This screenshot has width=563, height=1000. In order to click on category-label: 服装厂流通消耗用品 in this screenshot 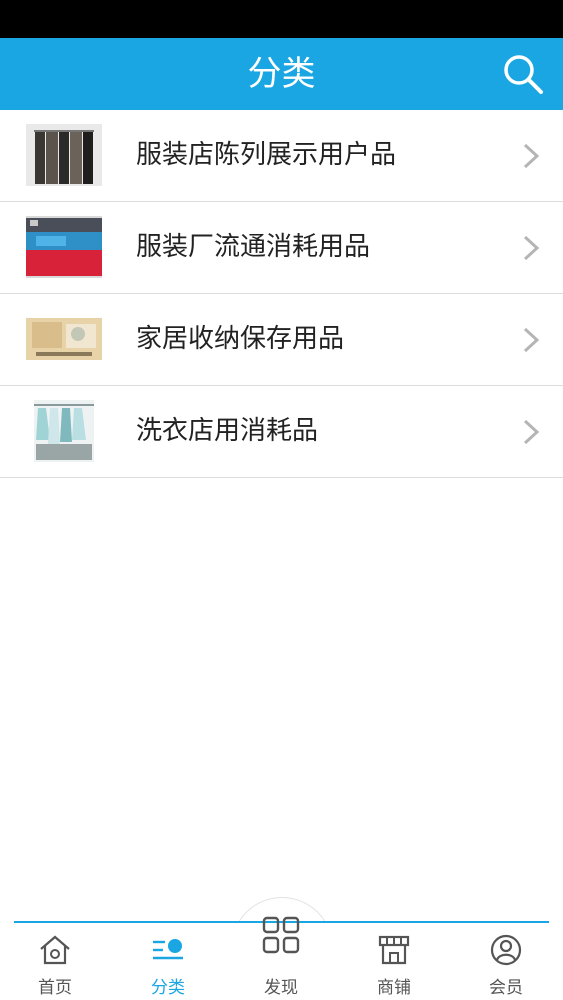, I will do `click(253, 247)`.